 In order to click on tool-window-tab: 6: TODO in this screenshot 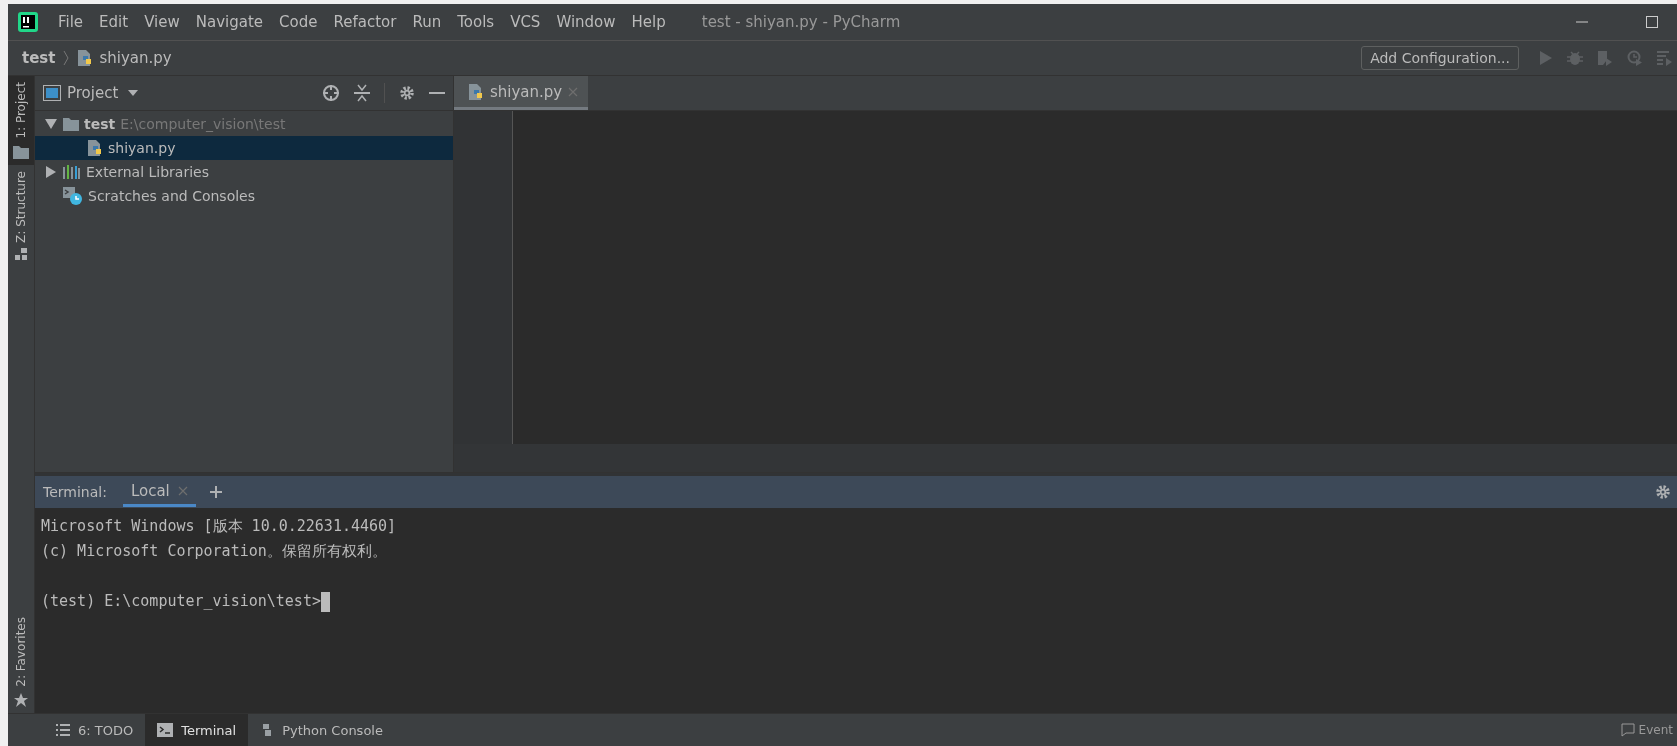, I will do `click(95, 730)`.